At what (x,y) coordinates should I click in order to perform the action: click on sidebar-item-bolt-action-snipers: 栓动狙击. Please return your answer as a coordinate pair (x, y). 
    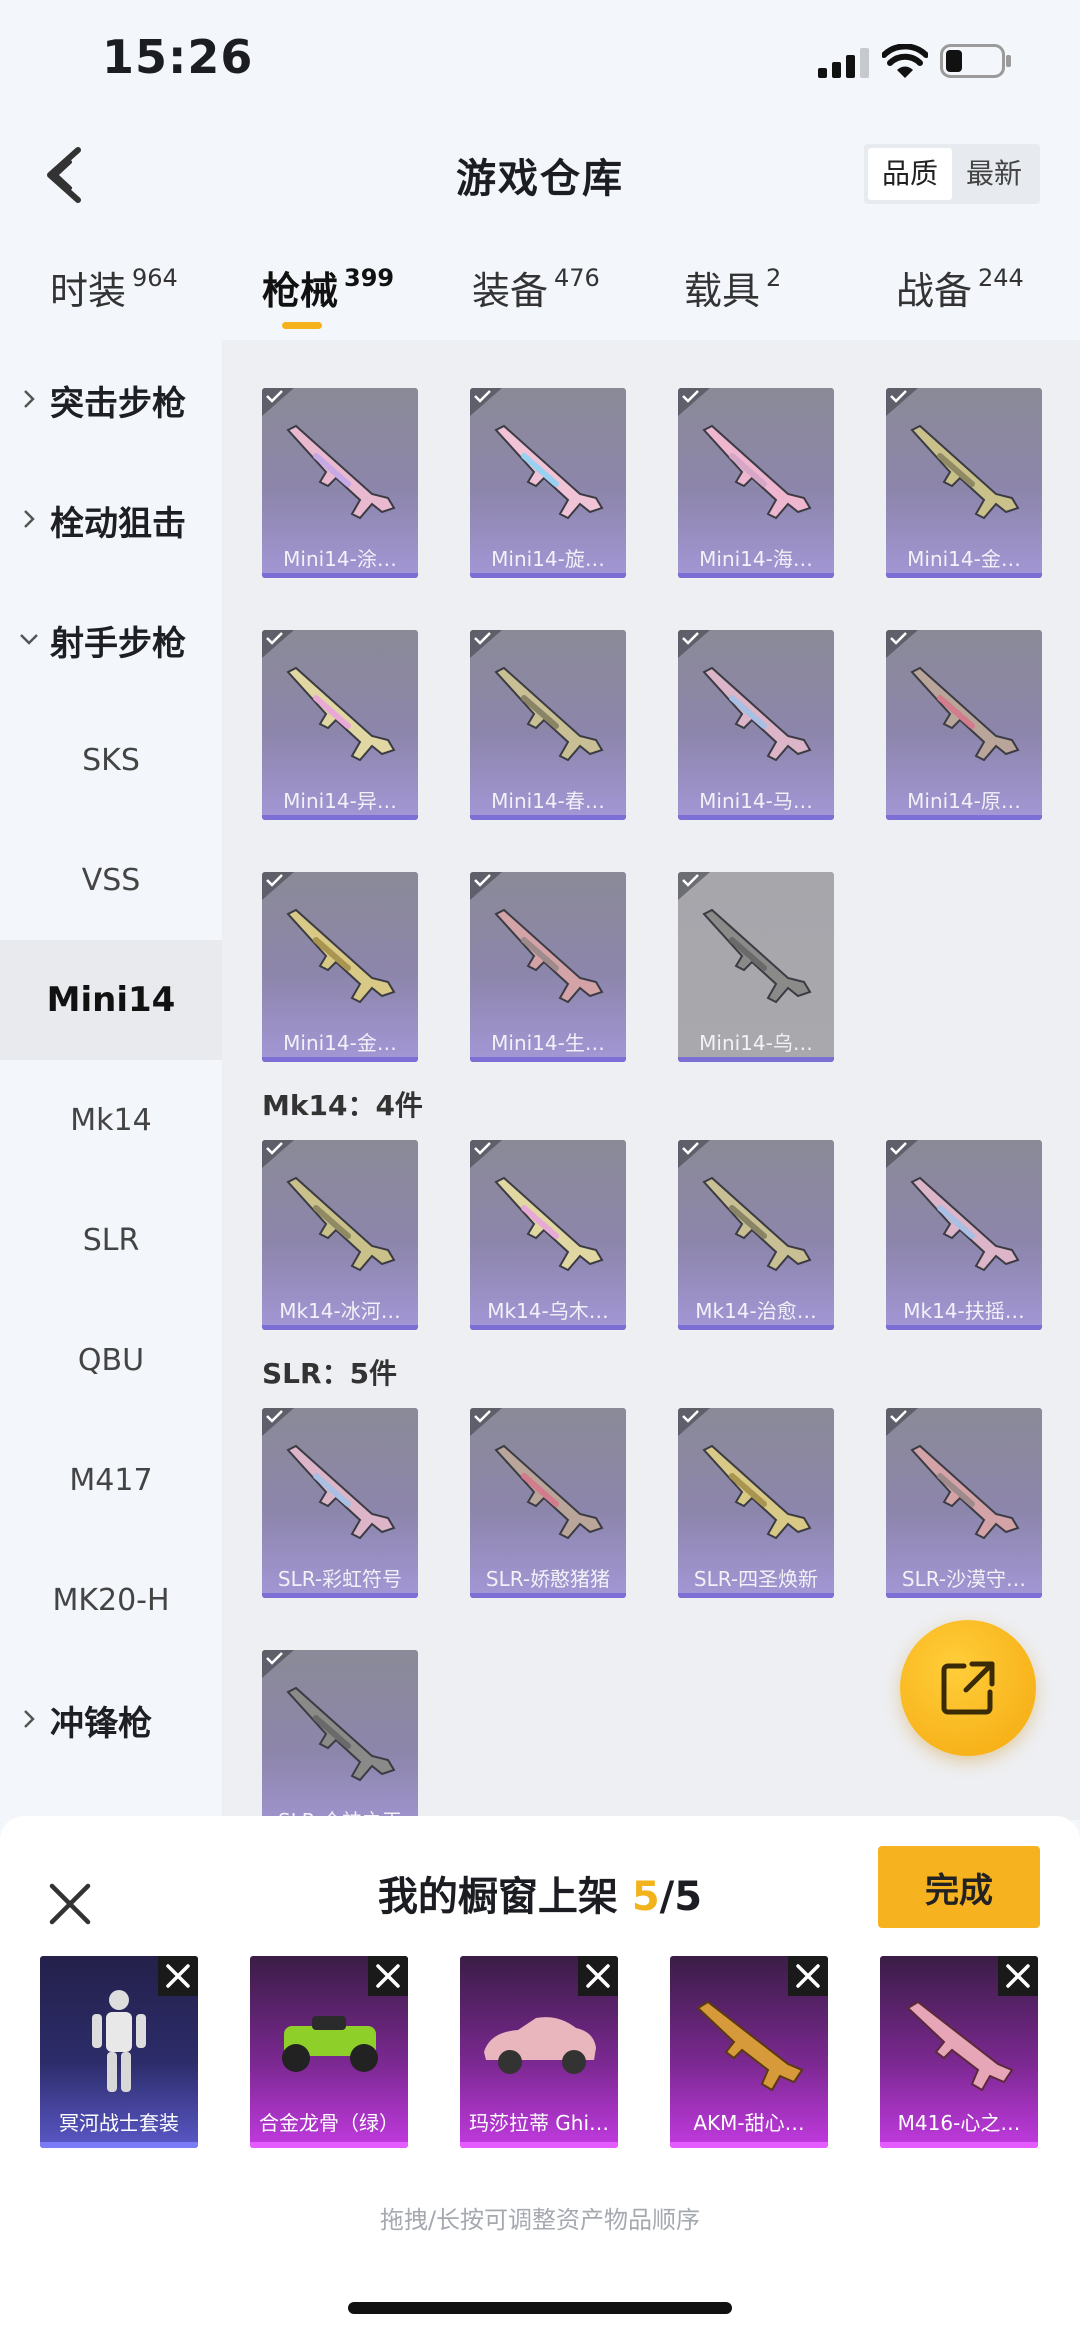
    Looking at the image, I should click on (111, 520).